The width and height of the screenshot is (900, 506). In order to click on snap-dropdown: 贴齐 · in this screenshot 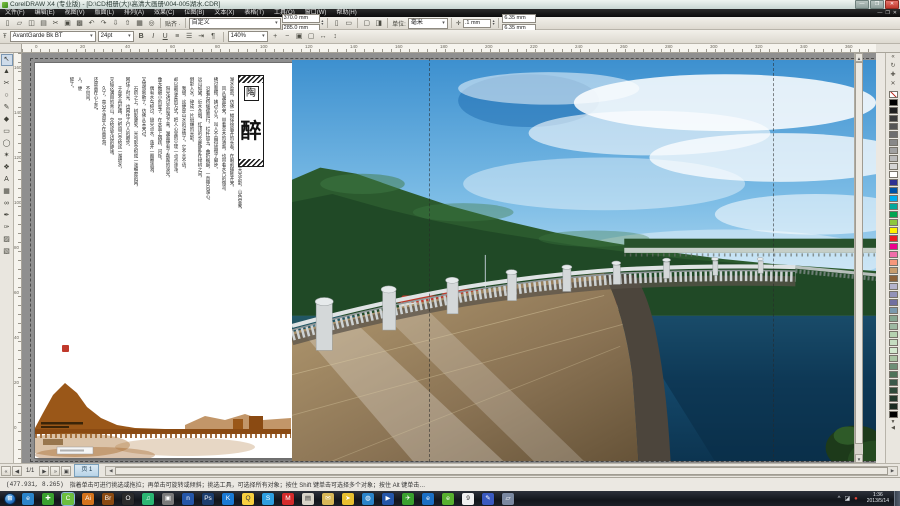, I will do `click(173, 23)`.